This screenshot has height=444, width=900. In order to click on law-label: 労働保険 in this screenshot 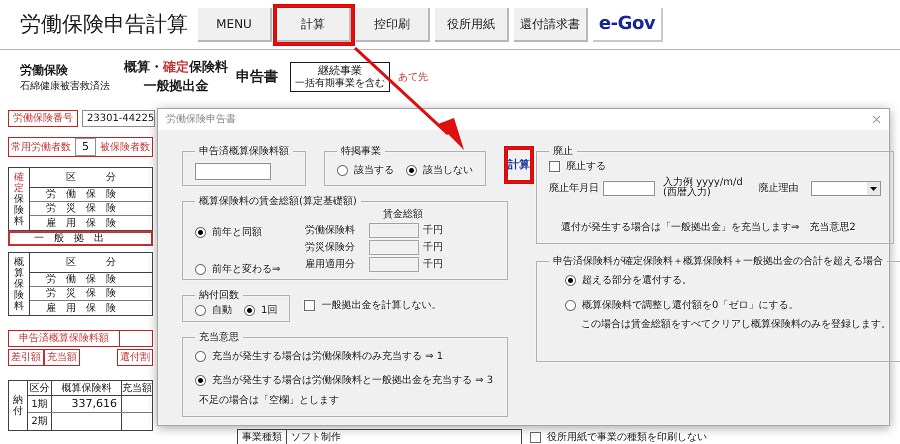, I will do `click(44, 70)`.